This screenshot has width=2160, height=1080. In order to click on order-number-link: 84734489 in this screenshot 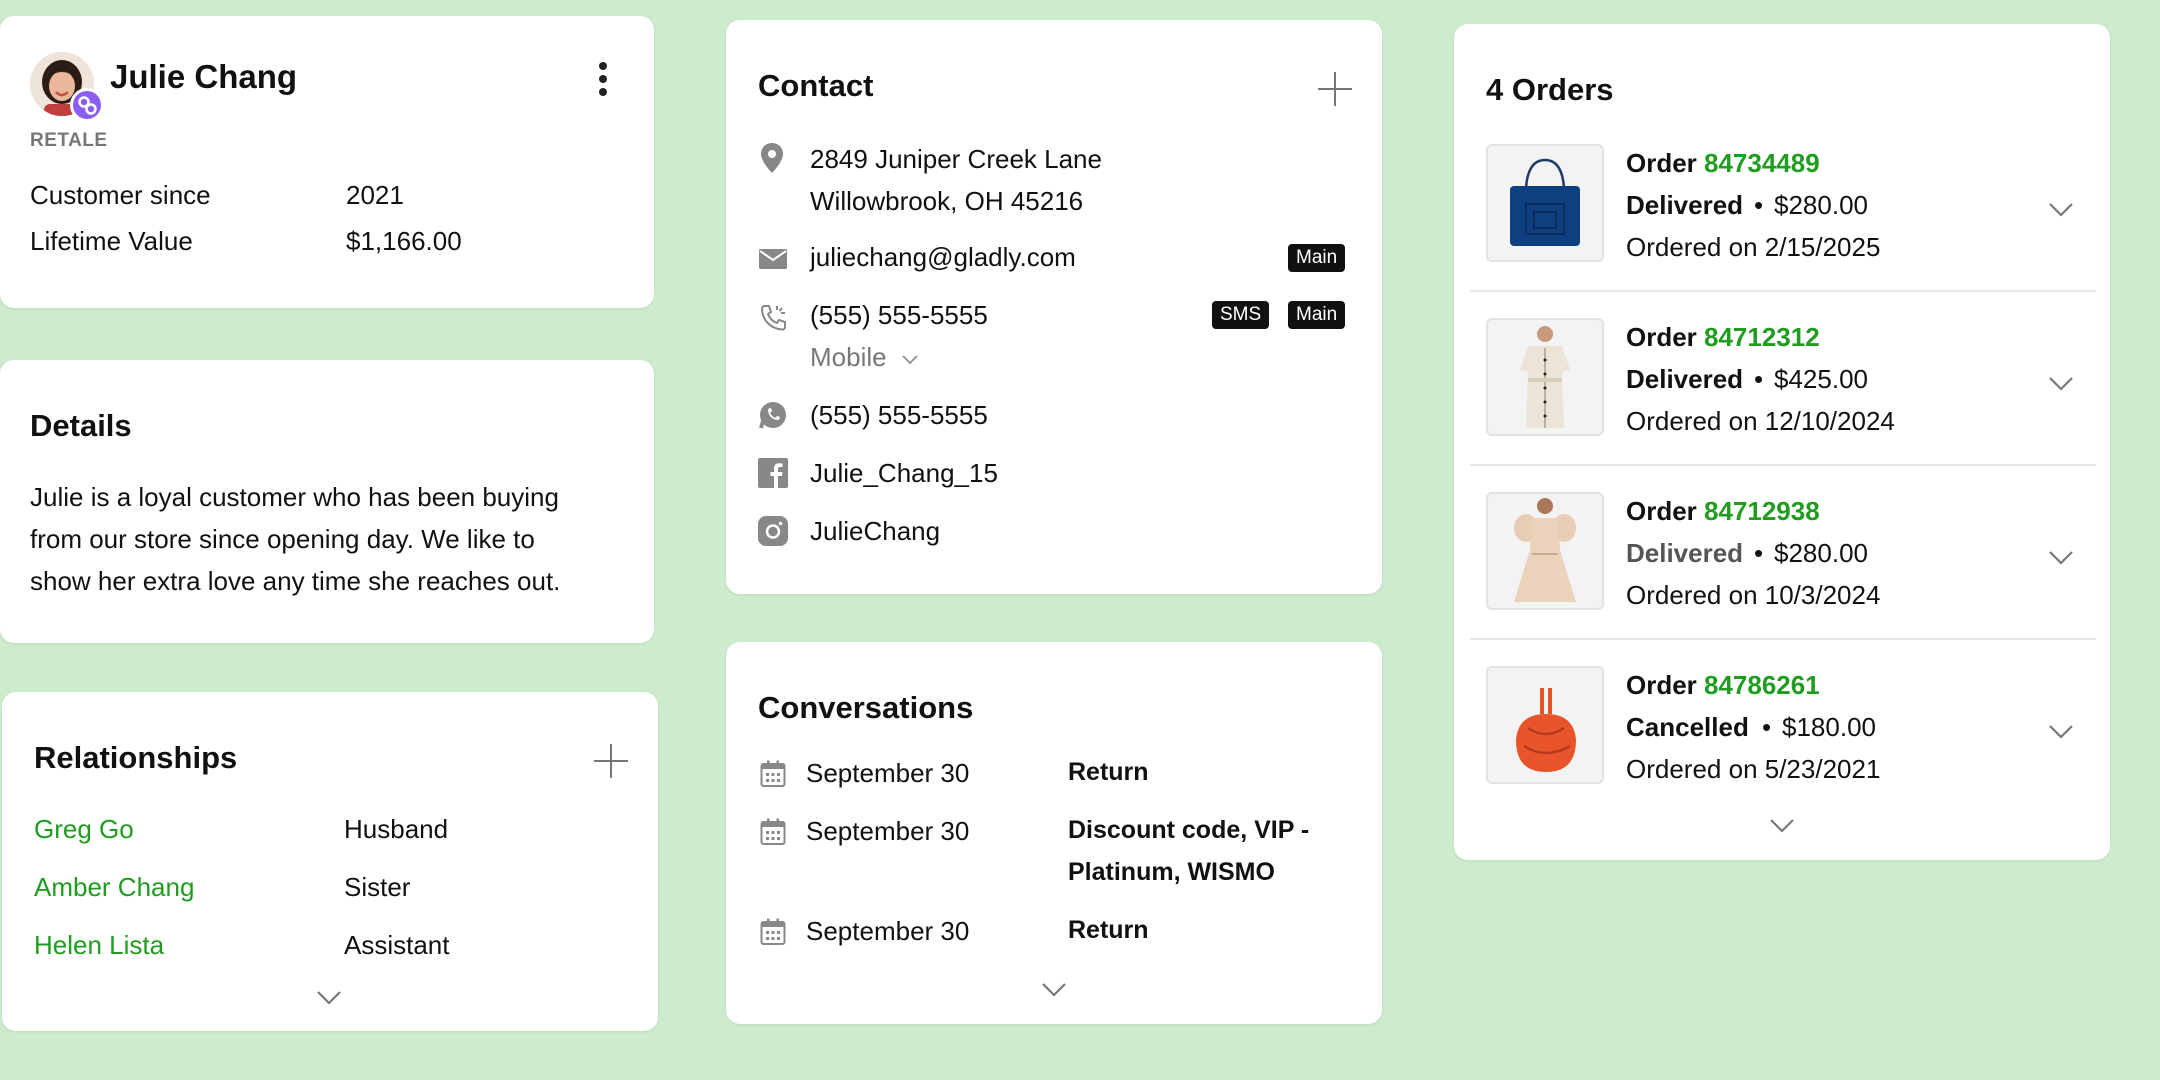, I will do `click(1762, 163)`.